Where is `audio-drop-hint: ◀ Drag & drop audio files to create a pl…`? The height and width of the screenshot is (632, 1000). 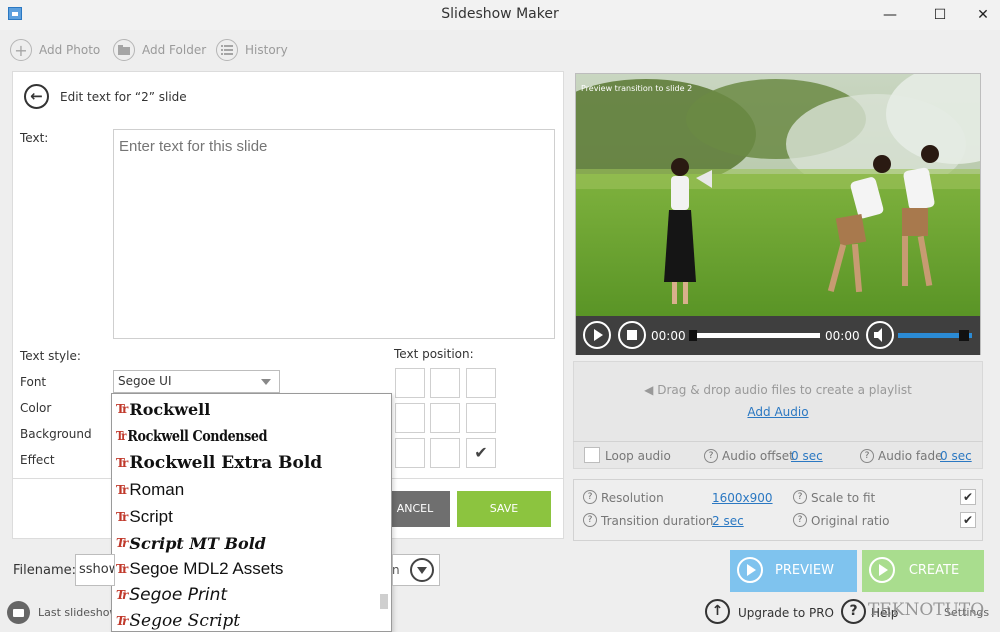 audio-drop-hint: ◀ Drag & drop audio files to create a pl… is located at coordinates (778, 390).